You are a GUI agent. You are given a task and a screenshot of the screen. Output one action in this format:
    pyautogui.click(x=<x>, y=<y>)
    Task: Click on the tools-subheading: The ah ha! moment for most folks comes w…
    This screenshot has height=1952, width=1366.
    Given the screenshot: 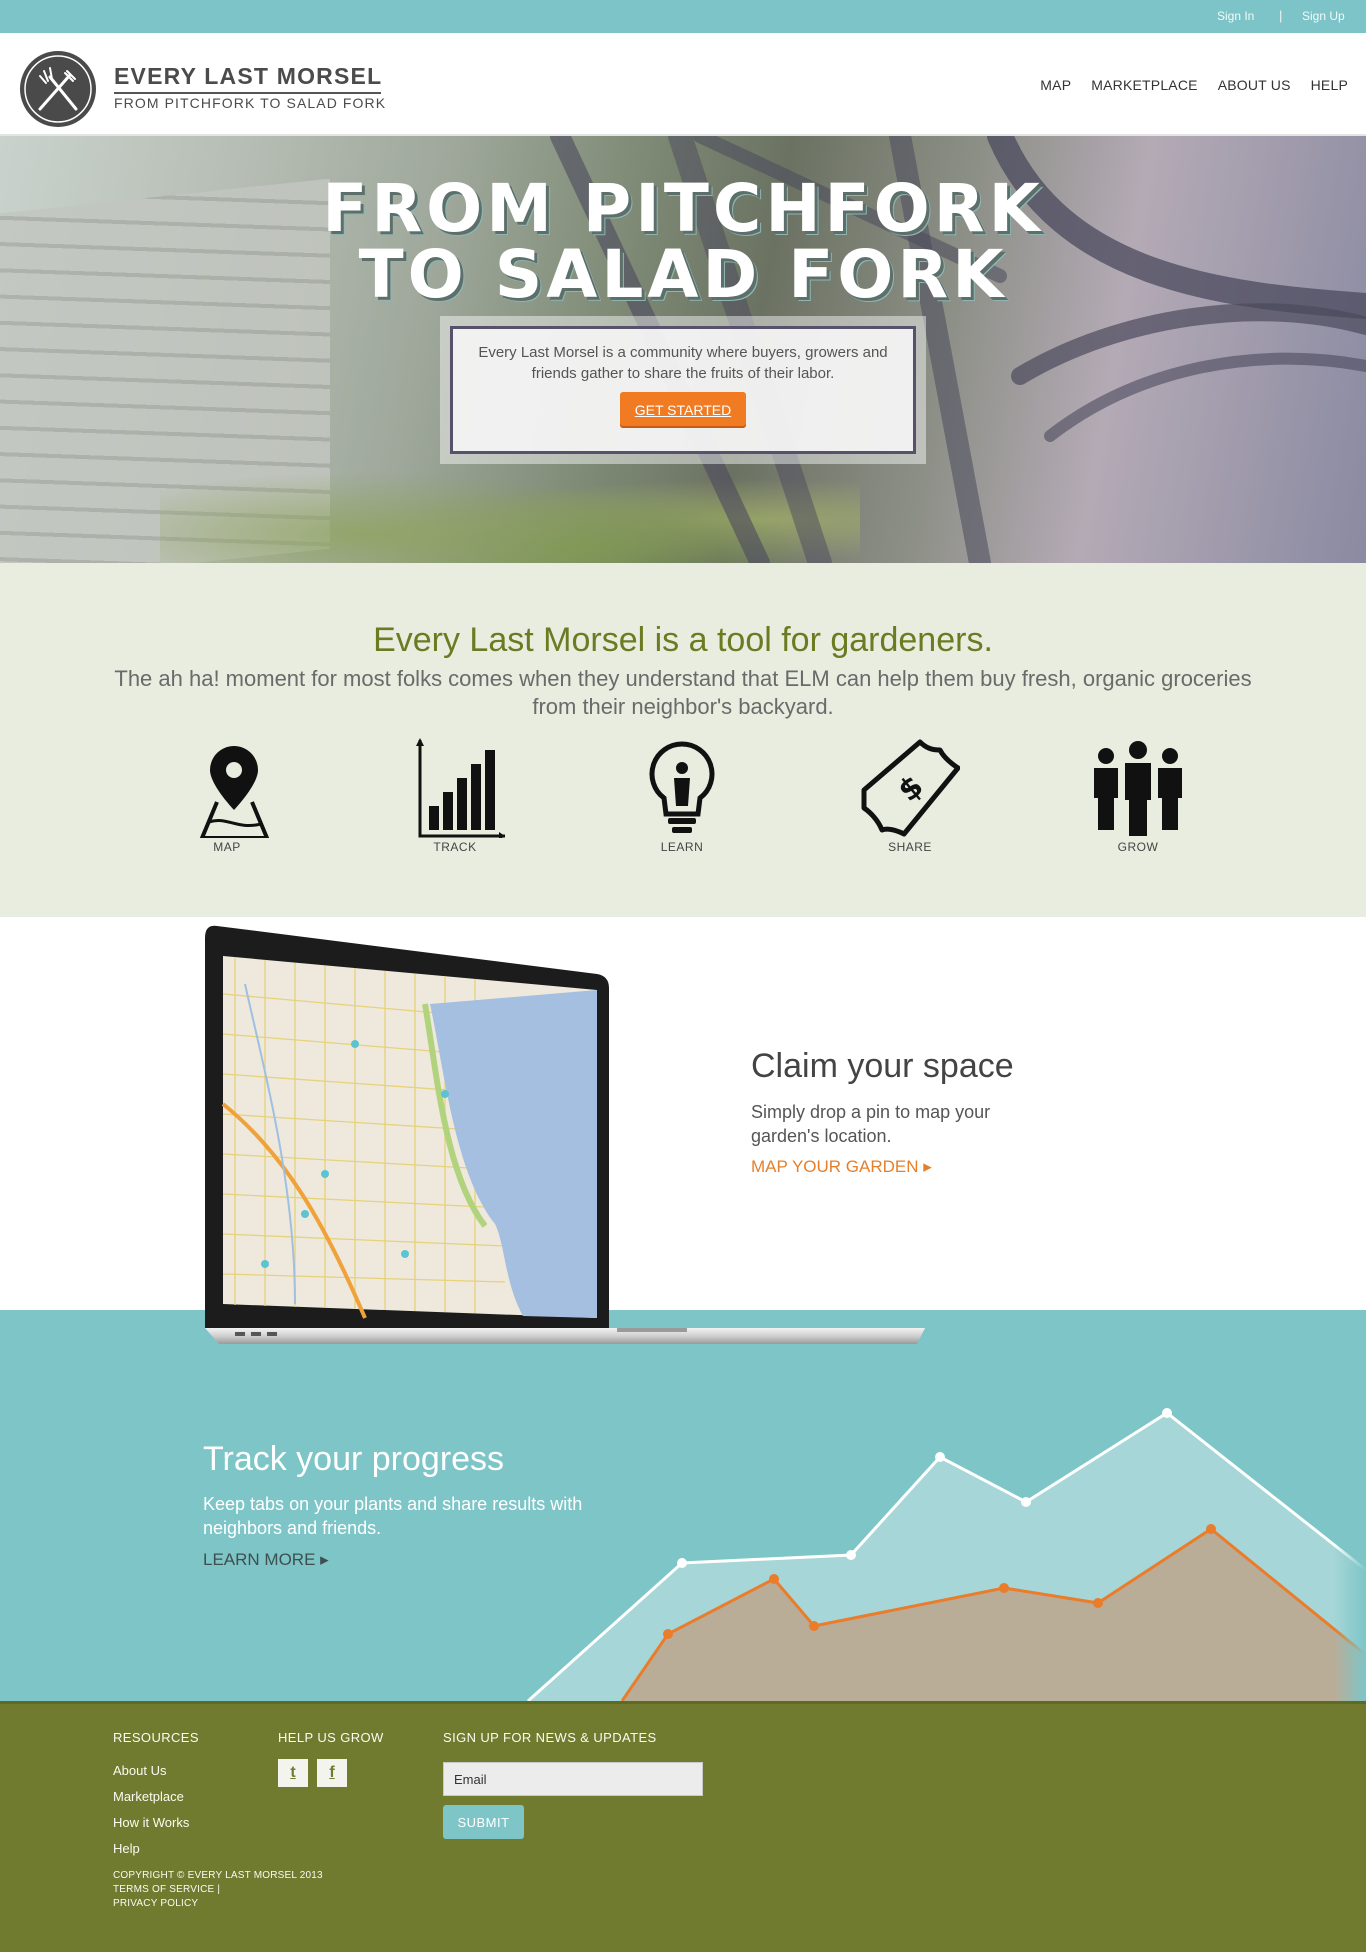 What is the action you would take?
    pyautogui.click(x=683, y=692)
    